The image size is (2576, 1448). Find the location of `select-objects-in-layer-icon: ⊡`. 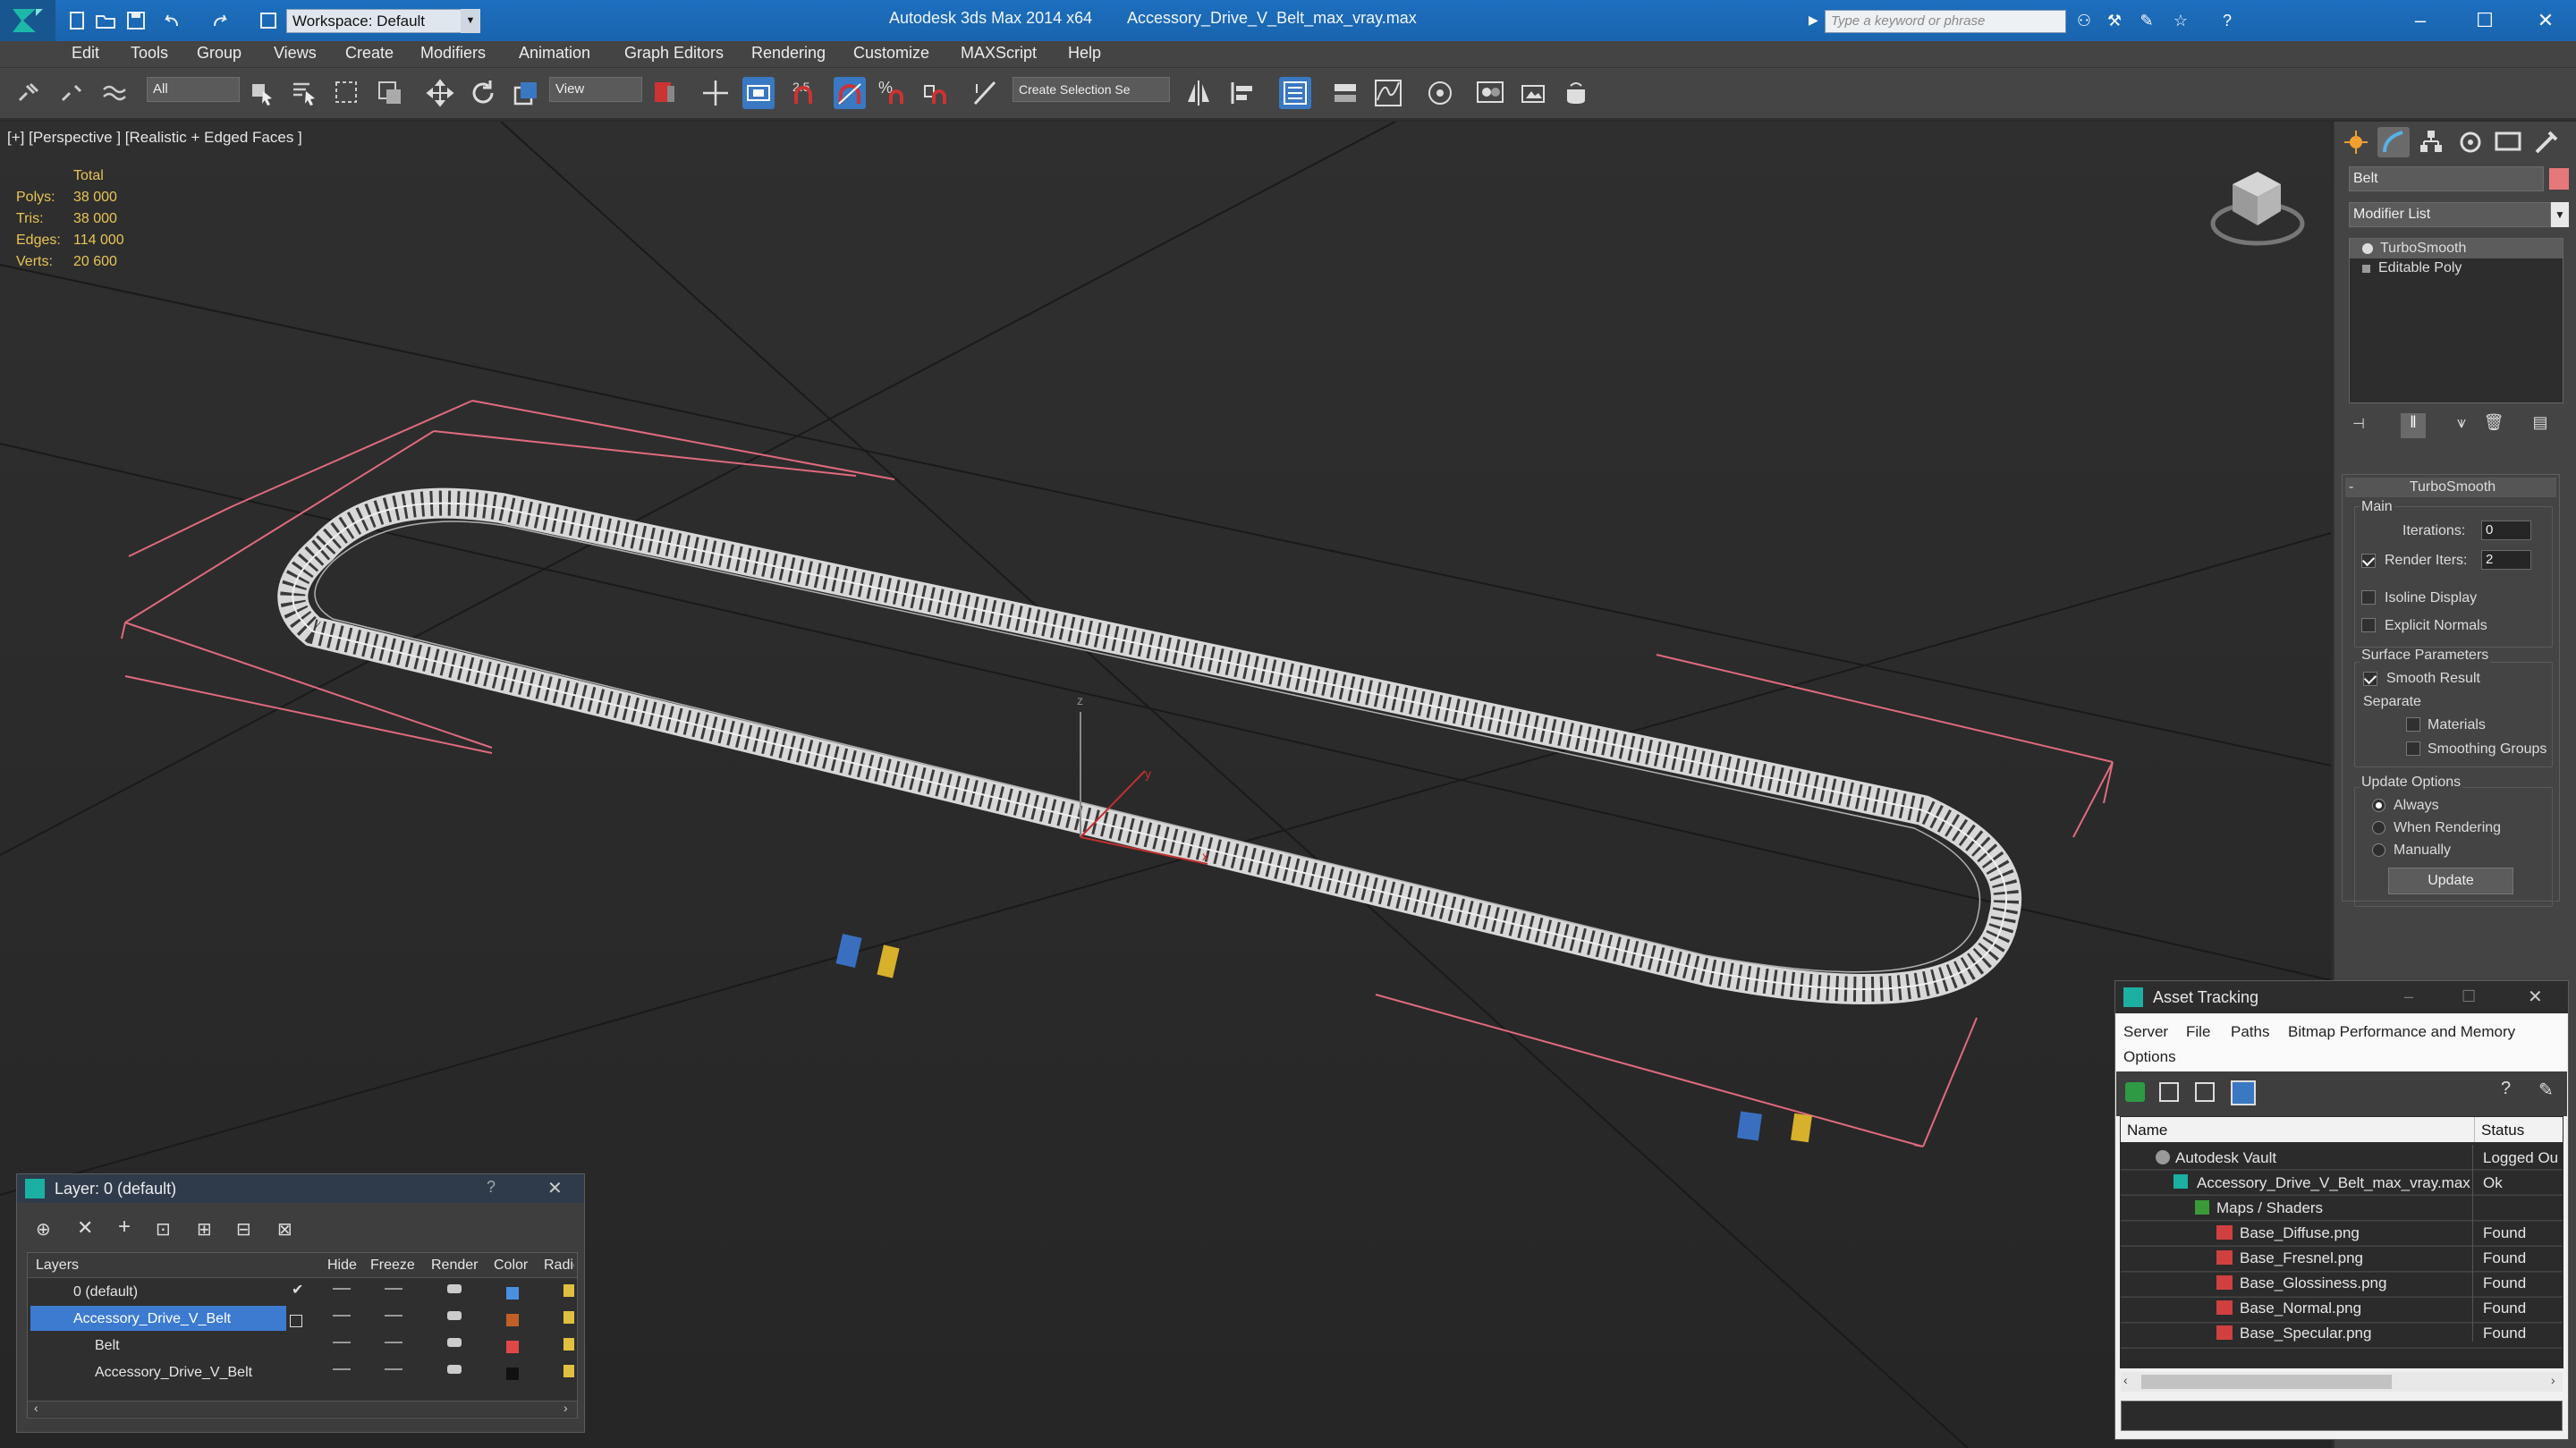

select-objects-in-layer-icon: ⊡ is located at coordinates (163, 1229).